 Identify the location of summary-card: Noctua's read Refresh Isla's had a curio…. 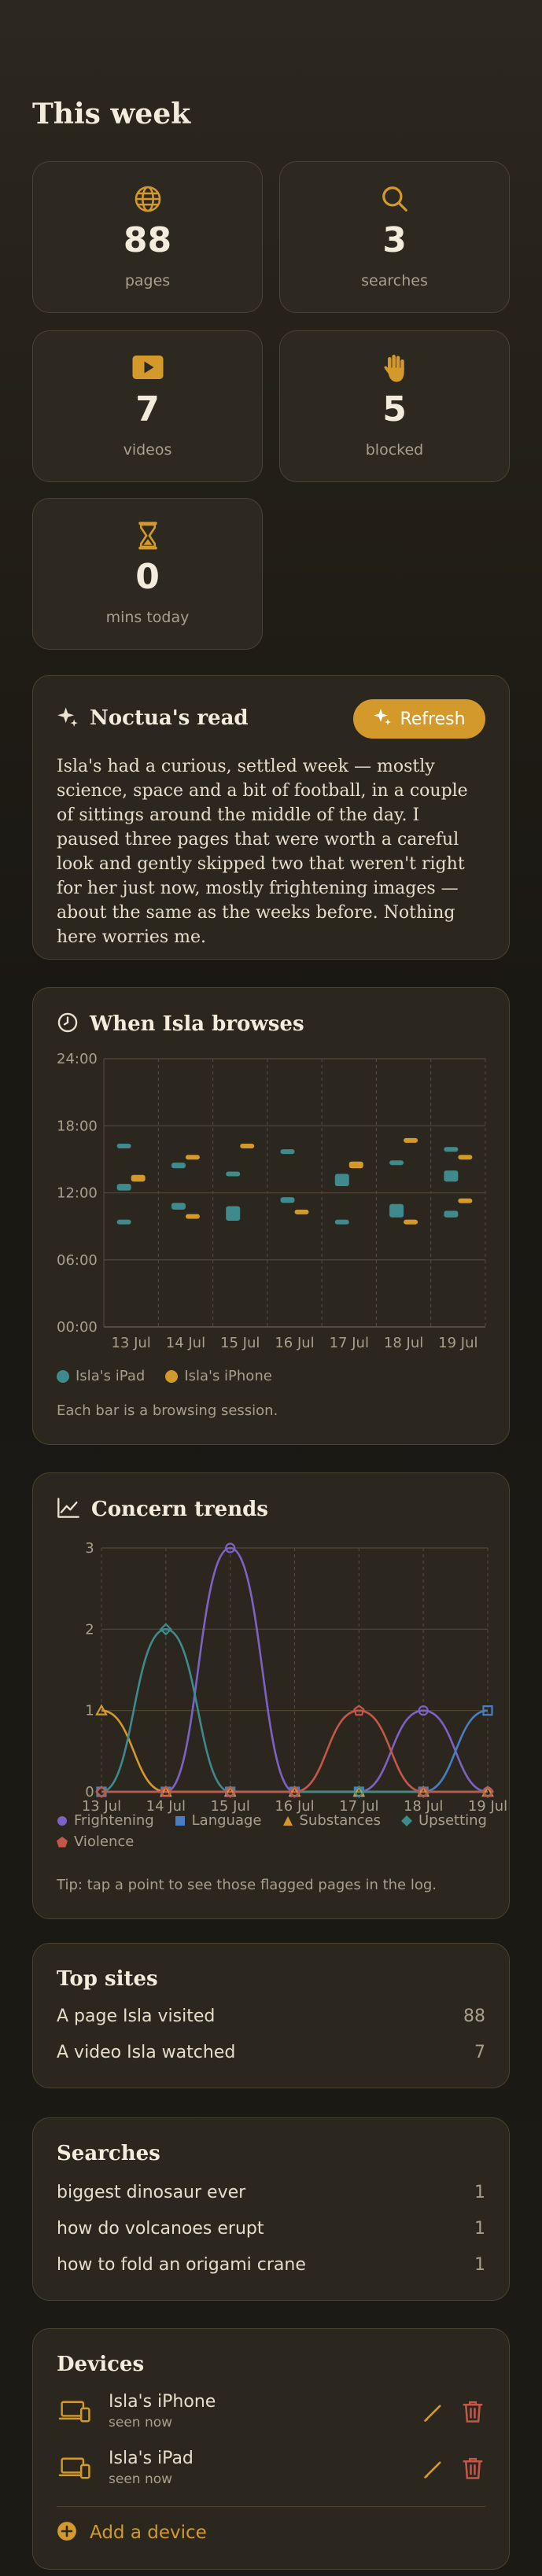
(271, 817).